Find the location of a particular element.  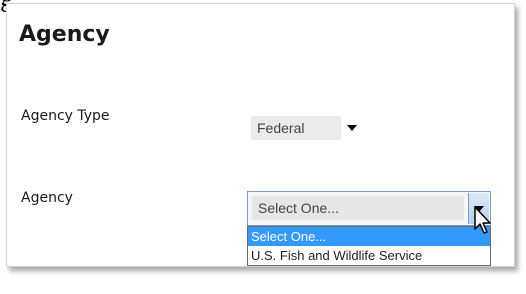

mouse-pointer-icon is located at coordinates (482, 220).